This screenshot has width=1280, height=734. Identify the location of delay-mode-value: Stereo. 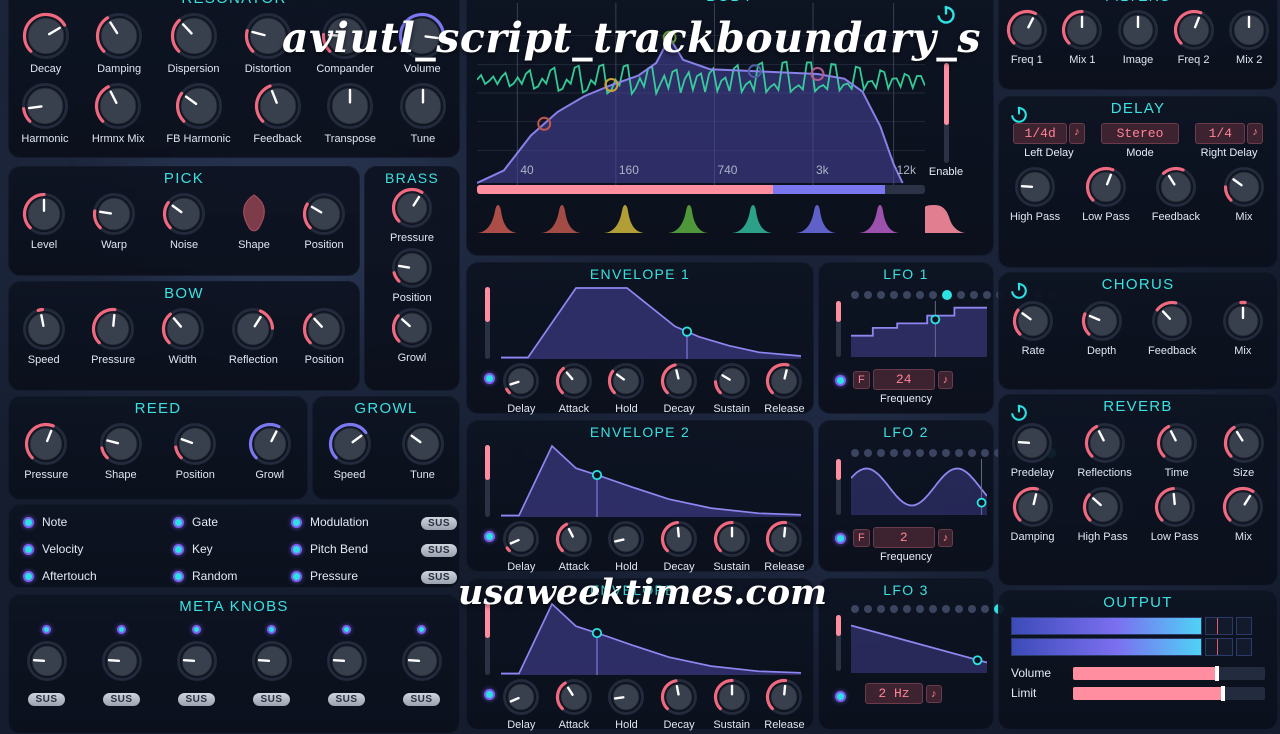
(1139, 133).